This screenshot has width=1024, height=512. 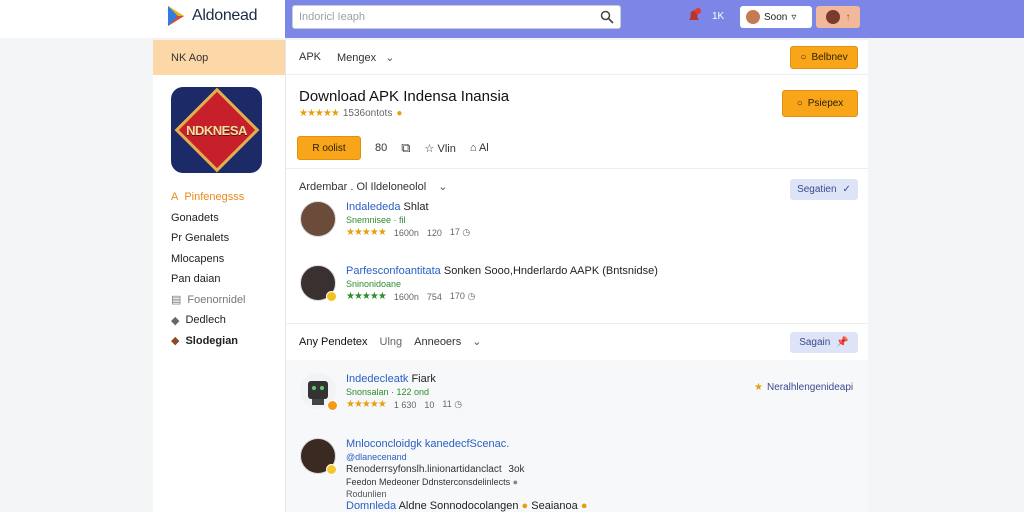 What do you see at coordinates (832, 17) in the screenshot?
I see `profile-avatar-icon` at bounding box center [832, 17].